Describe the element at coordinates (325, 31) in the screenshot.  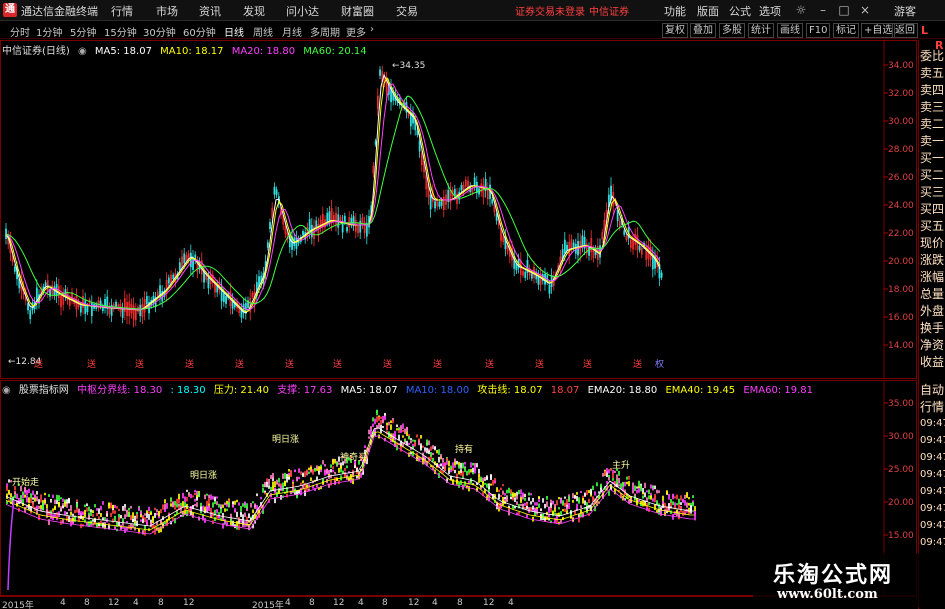
I see `period-multi: 多周期` at that location.